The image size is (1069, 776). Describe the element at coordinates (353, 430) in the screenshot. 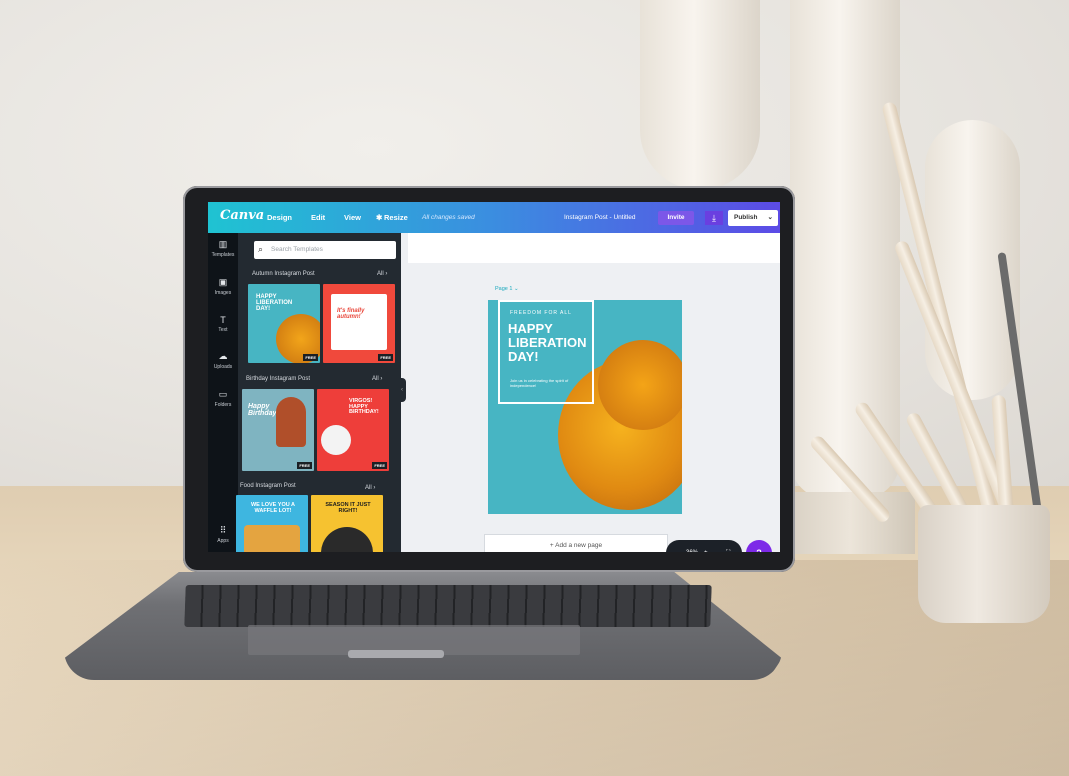

I see `template-thumbnail: VIRGOS! HAPPY BIRTHDAY! FREE` at that location.